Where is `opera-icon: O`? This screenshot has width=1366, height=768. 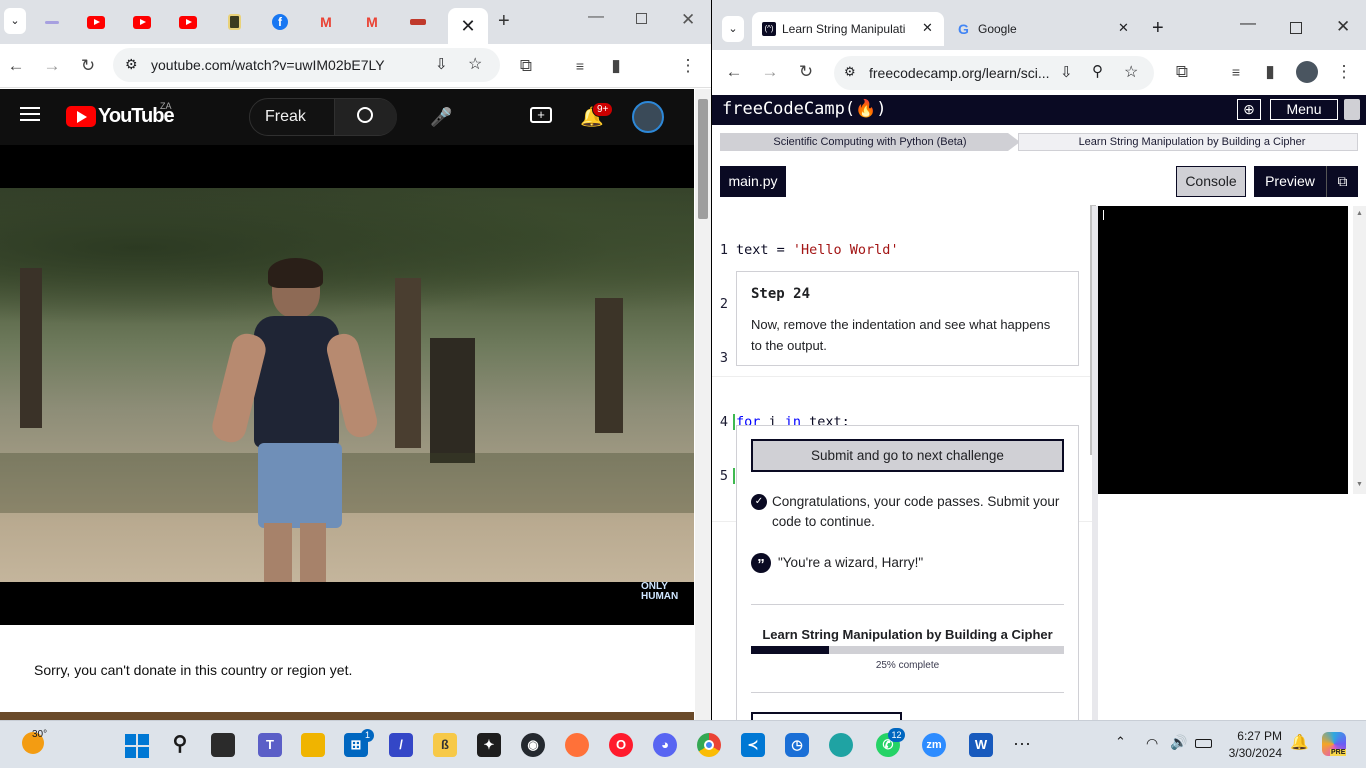
opera-icon: O is located at coordinates (621, 745).